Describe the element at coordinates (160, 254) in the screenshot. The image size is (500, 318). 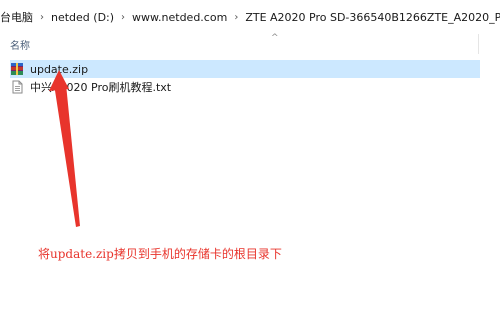
I see `annotation-text: 将update.zip拷贝到手机的存储卡的根目录下` at that location.